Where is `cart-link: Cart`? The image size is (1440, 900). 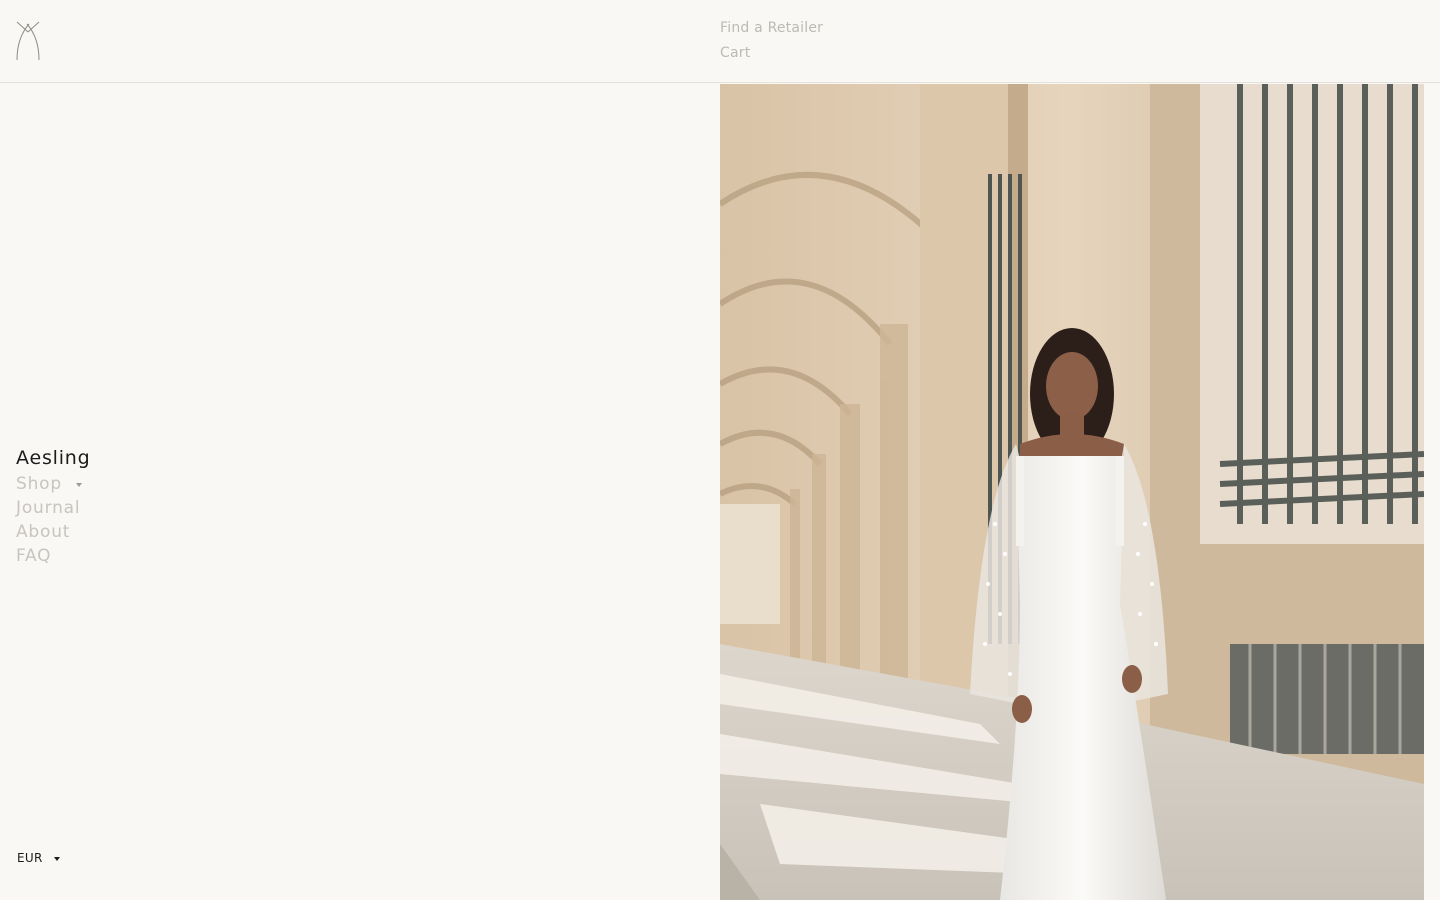
cart-link: Cart is located at coordinates (771, 53).